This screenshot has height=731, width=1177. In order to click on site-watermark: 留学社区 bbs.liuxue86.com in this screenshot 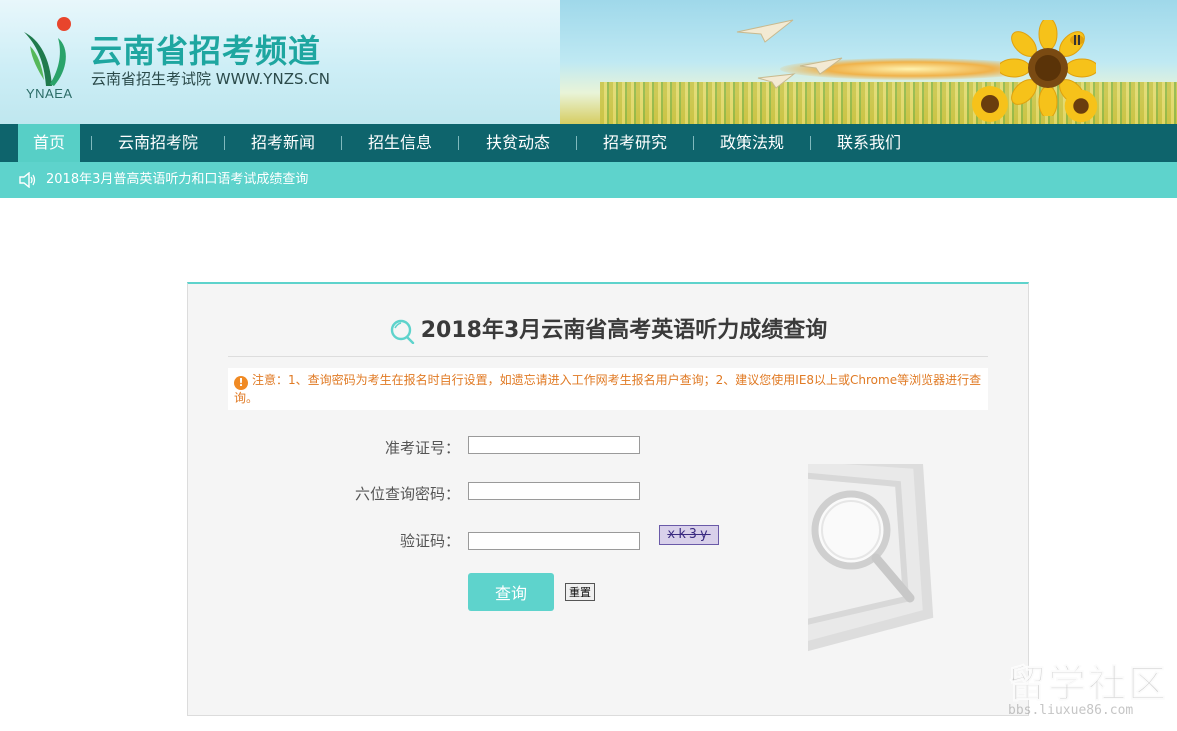, I will do `click(1088, 692)`.